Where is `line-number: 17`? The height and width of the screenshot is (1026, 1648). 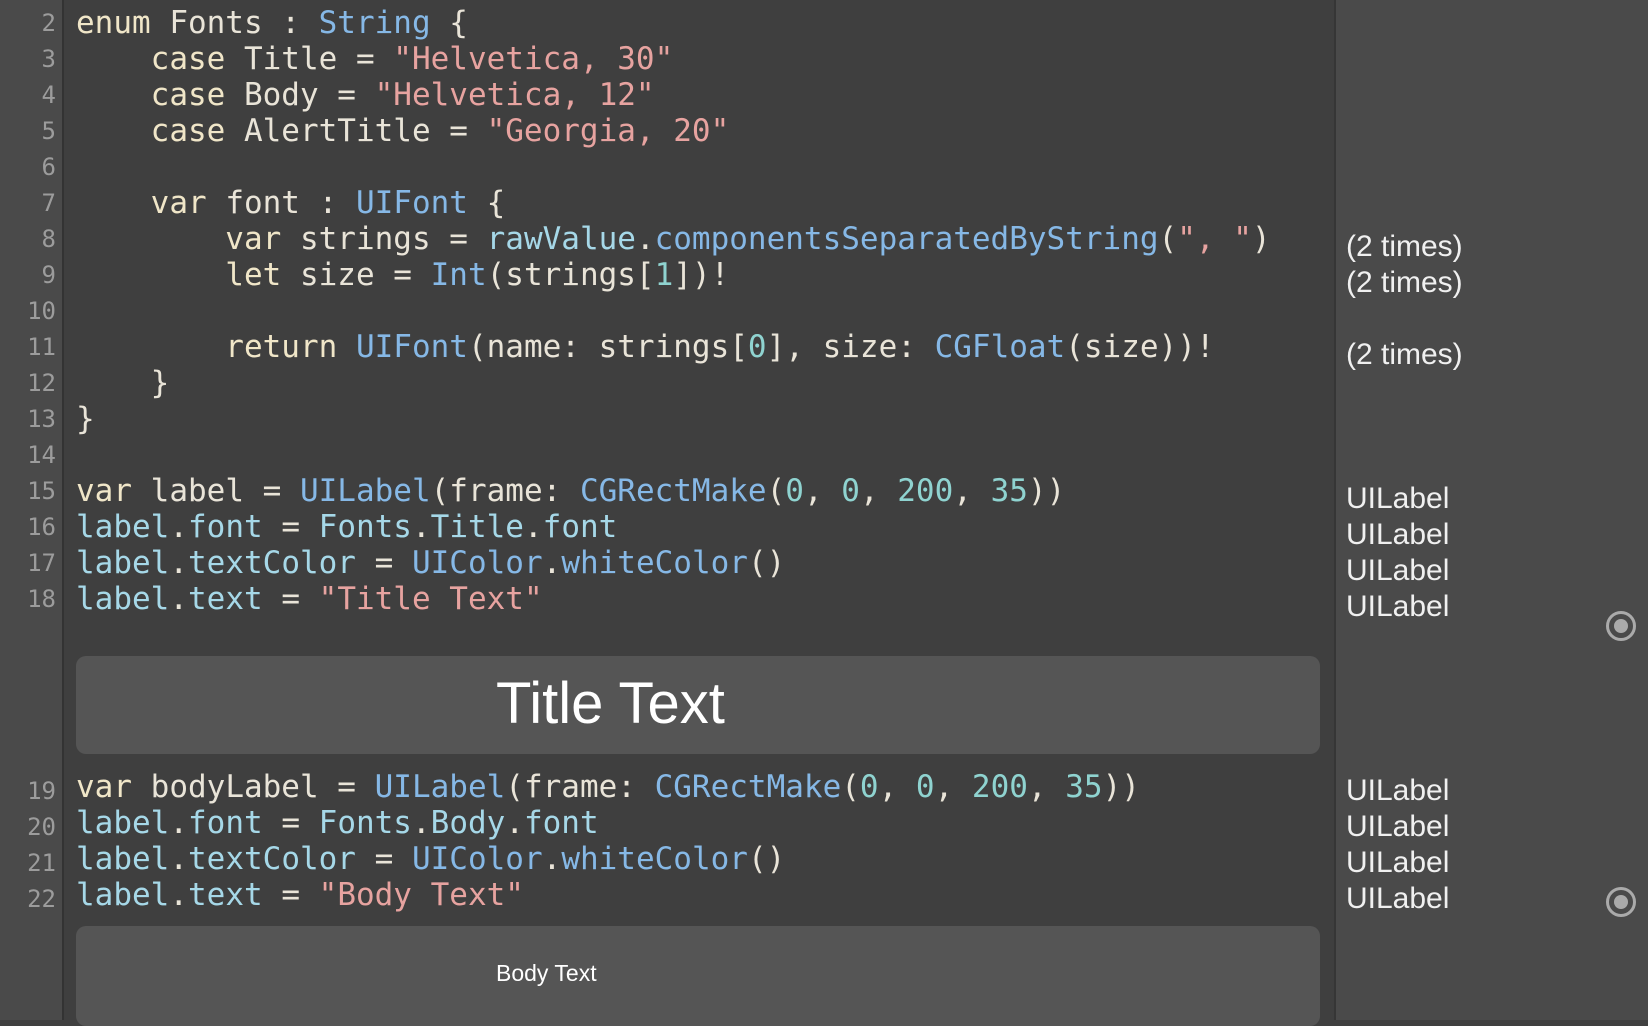
line-number: 17 is located at coordinates (41, 563).